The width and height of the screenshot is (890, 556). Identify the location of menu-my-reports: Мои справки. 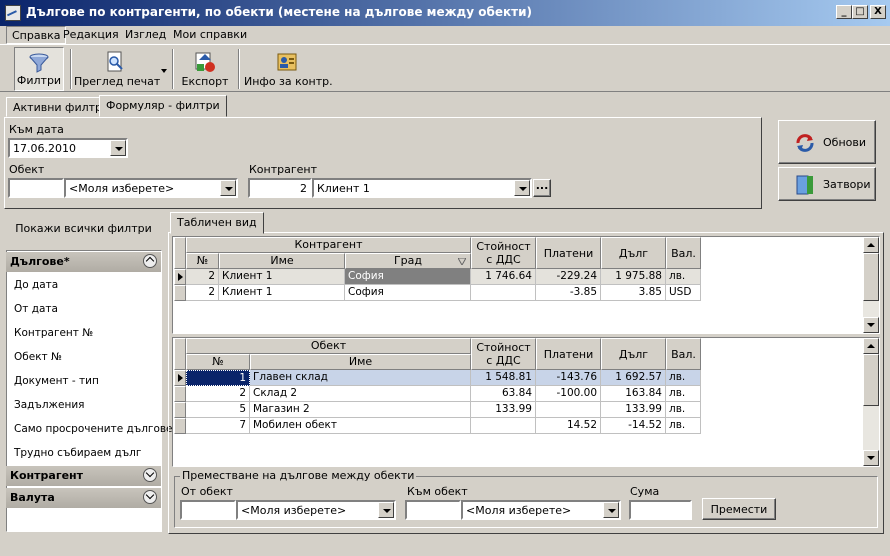
(210, 35).